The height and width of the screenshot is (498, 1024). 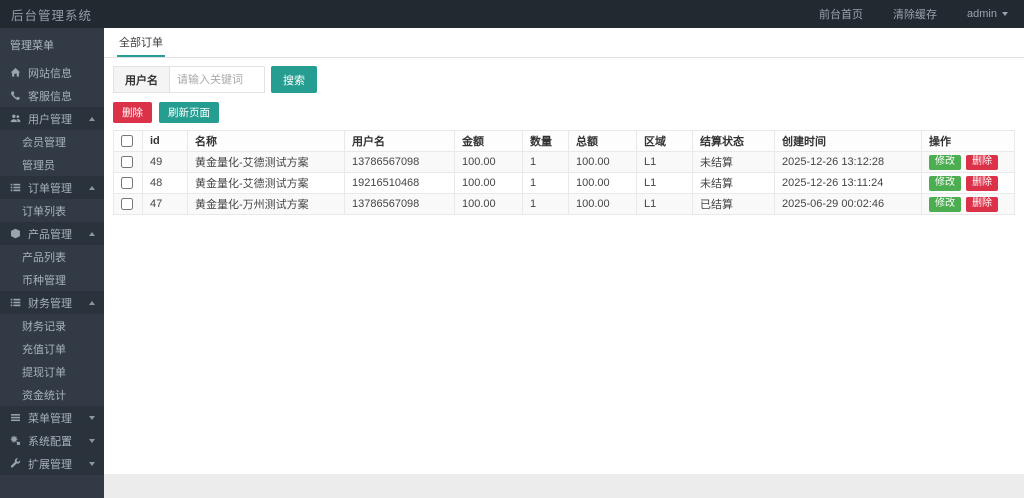 What do you see at coordinates (16, 73) in the screenshot?
I see `home-icon` at bounding box center [16, 73].